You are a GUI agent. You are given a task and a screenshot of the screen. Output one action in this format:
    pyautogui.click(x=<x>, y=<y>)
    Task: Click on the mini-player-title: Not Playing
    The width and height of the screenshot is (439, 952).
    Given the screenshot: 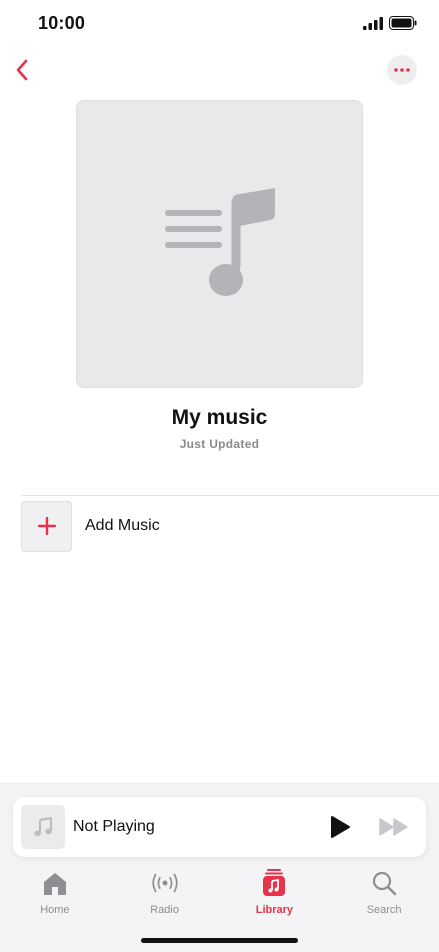 What is the action you would take?
    pyautogui.click(x=114, y=826)
    